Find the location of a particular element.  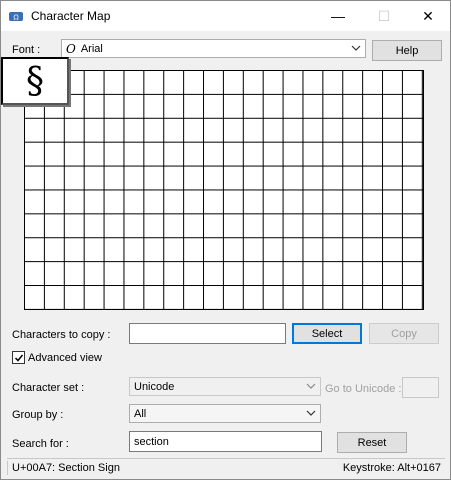

help-button: Help is located at coordinates (407, 50).